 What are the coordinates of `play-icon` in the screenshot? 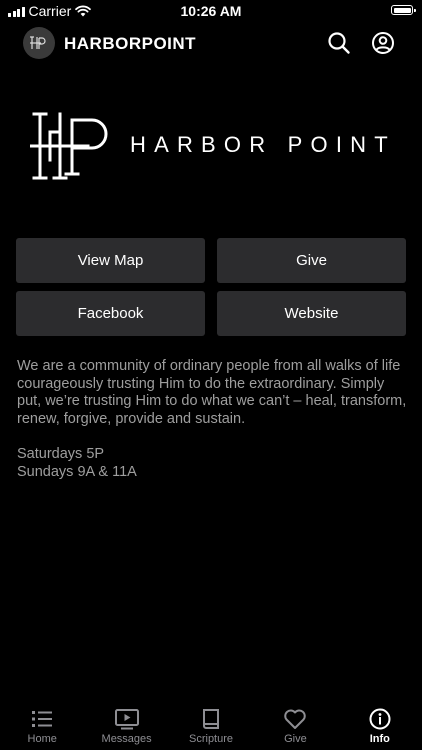 It's located at (126, 719).